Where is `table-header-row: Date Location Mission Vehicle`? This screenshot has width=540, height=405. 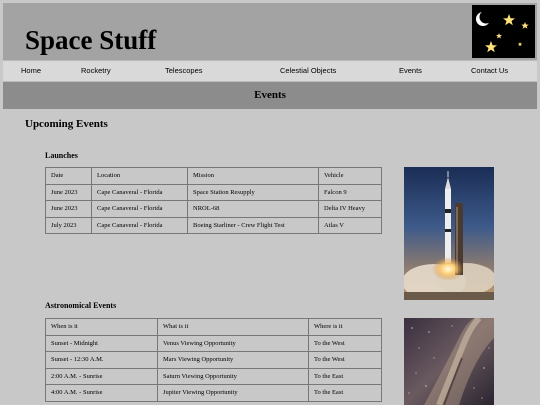
table-header-row: Date Location Mission Vehicle is located at coordinates (213, 176).